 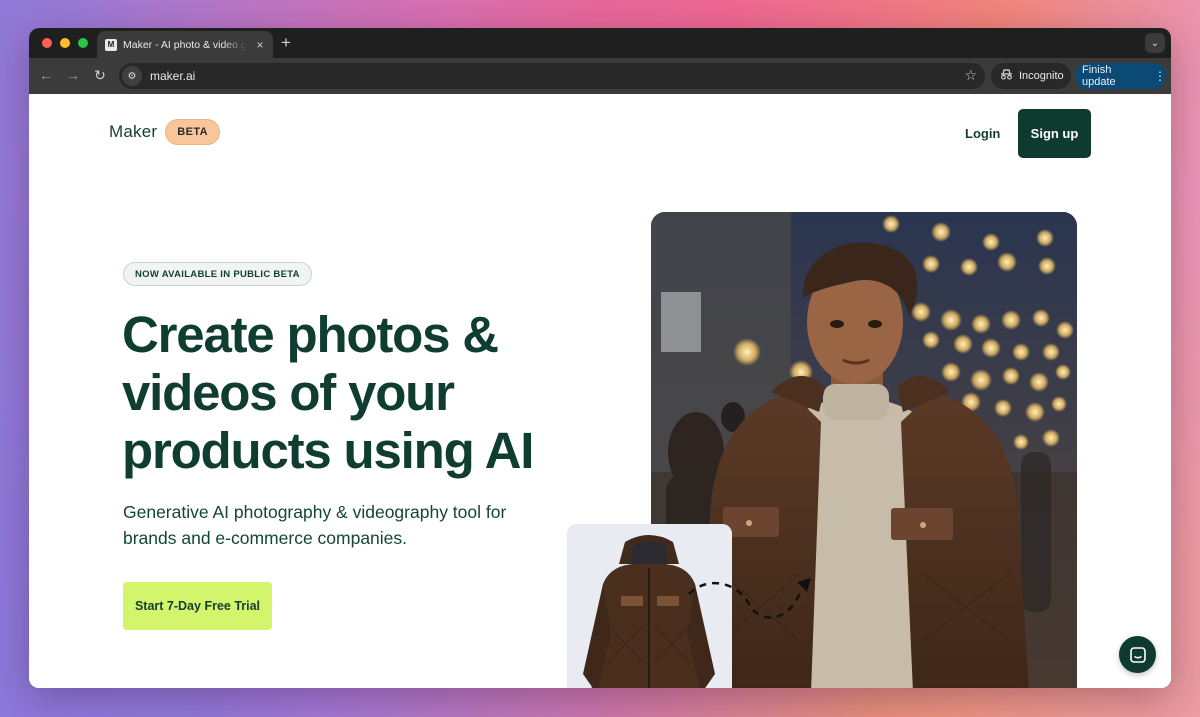 I want to click on close-window-button, so click(x=47, y=43).